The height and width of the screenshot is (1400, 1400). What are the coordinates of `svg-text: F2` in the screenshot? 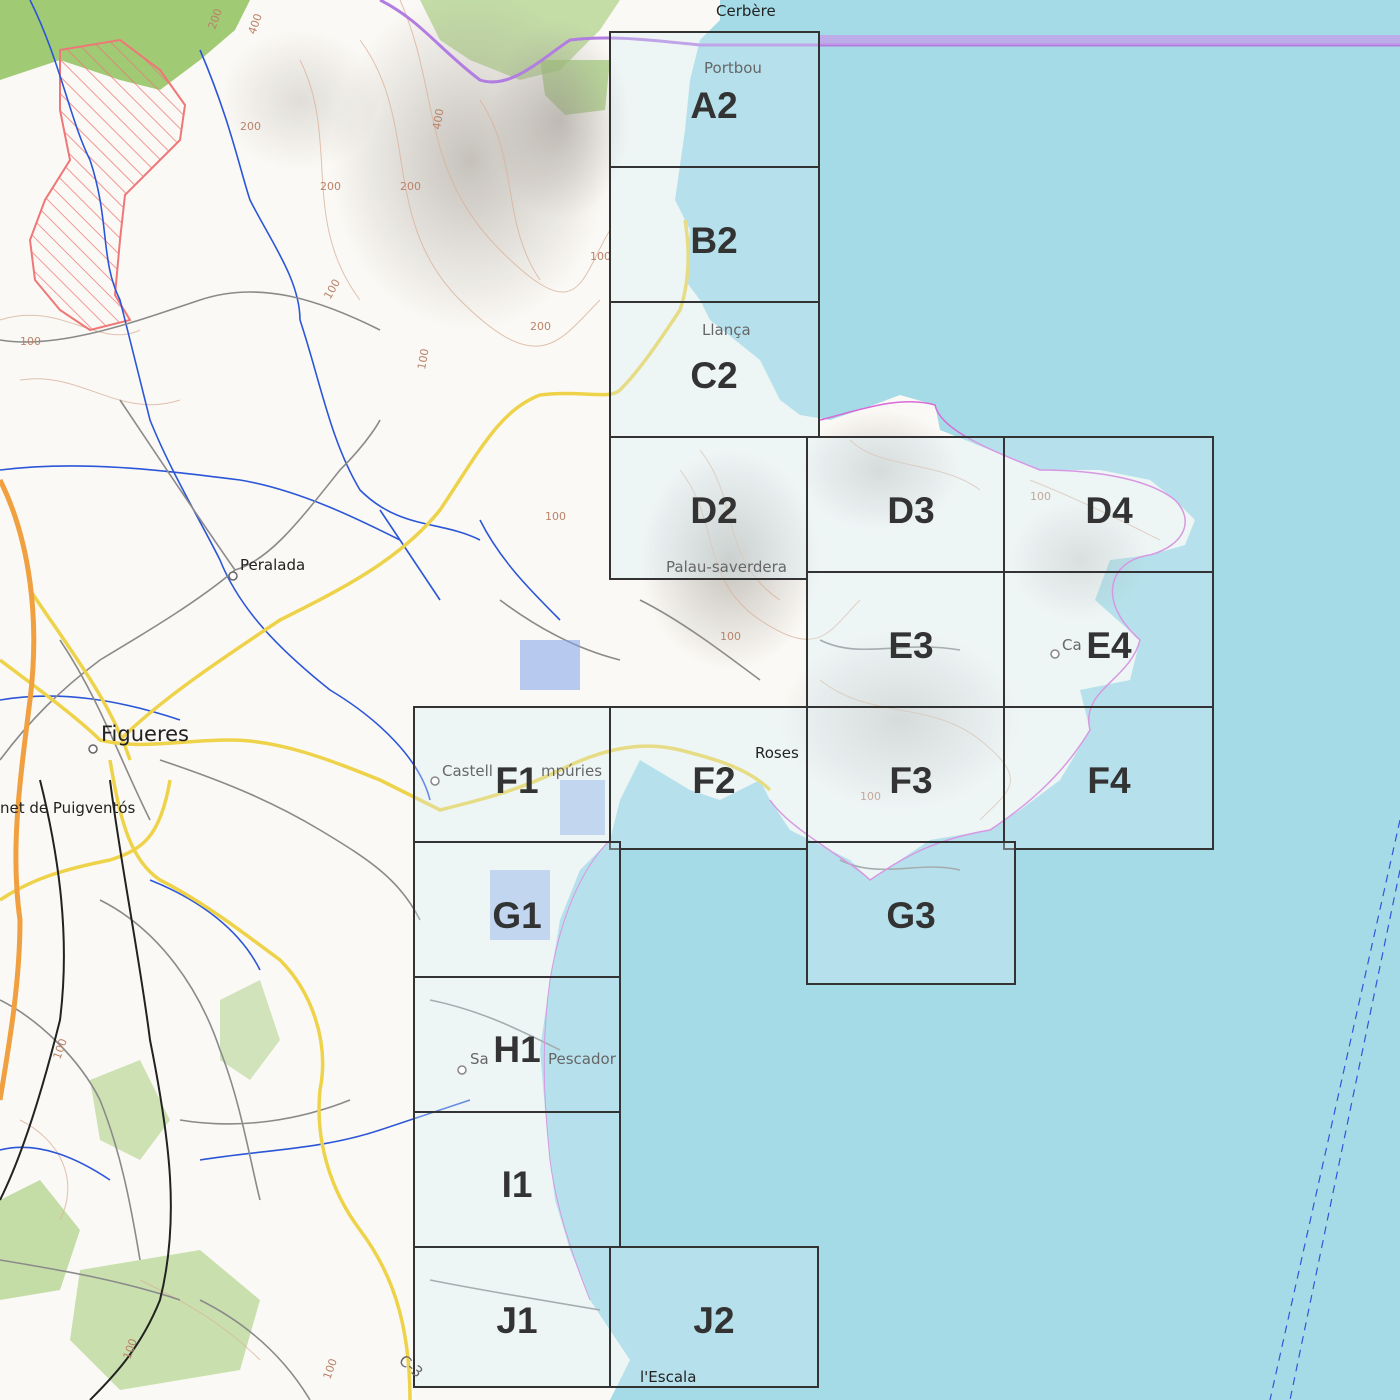 It's located at (713, 780).